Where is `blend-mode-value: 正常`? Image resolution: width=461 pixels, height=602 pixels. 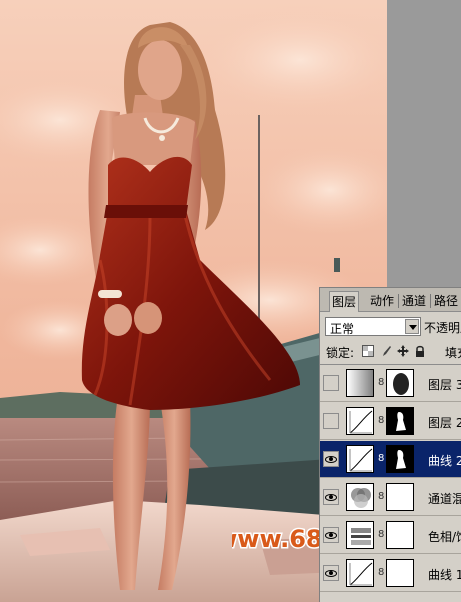 blend-mode-value: 正常 is located at coordinates (342, 329).